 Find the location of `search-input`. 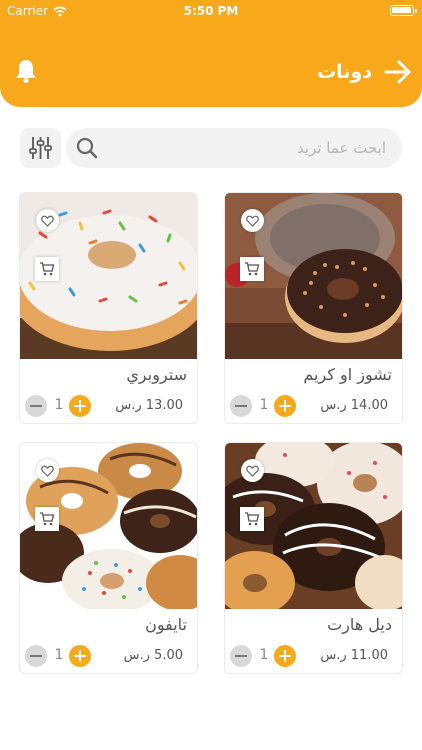

search-input is located at coordinates (248, 148).